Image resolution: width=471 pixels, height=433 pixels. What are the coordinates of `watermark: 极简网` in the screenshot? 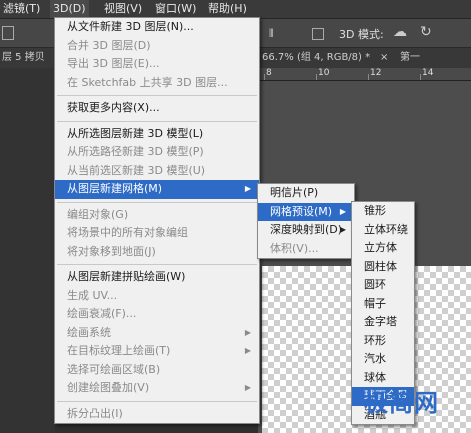 It's located at (401, 402).